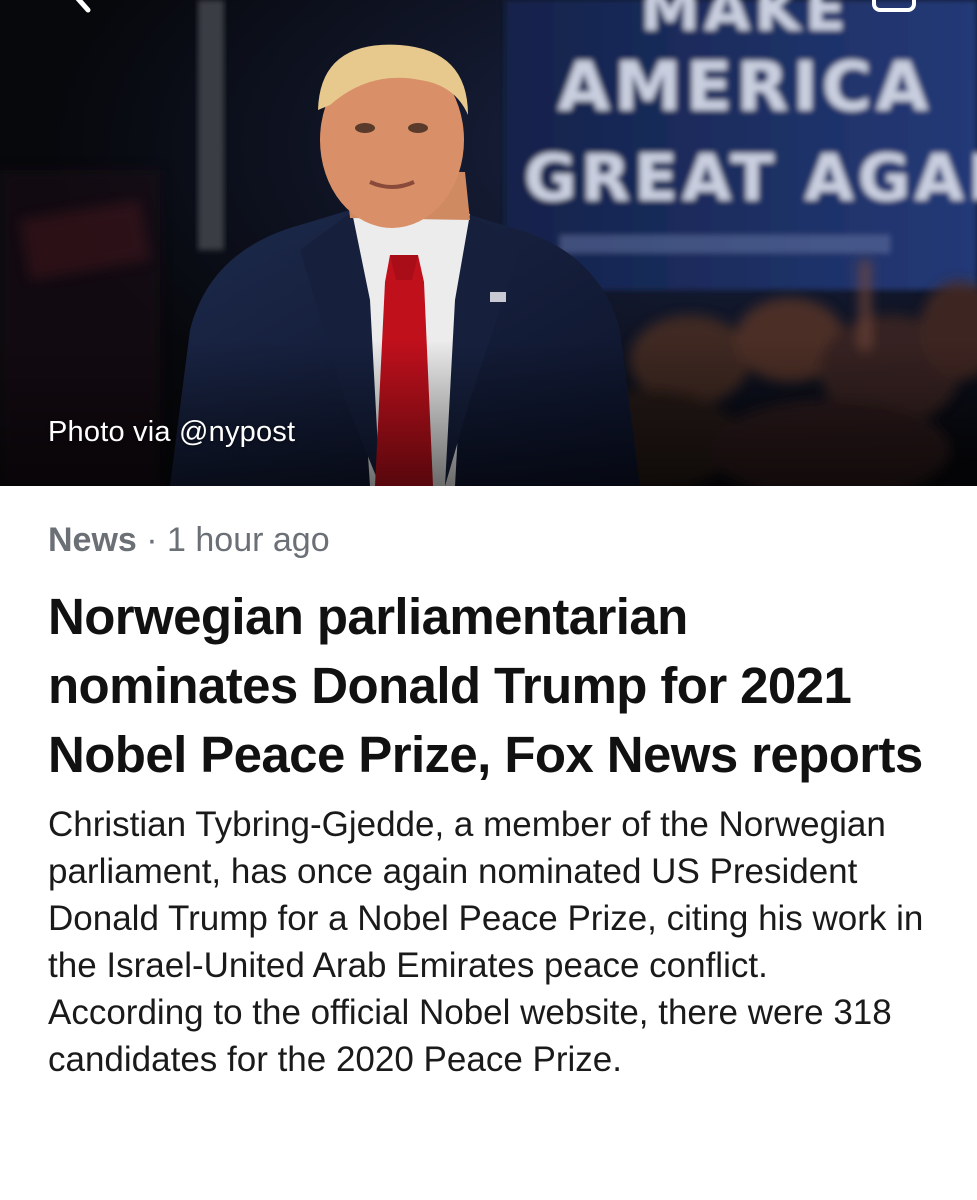 The image size is (977, 1200). Describe the element at coordinates (92, 540) in the screenshot. I see `category-label: News` at that location.